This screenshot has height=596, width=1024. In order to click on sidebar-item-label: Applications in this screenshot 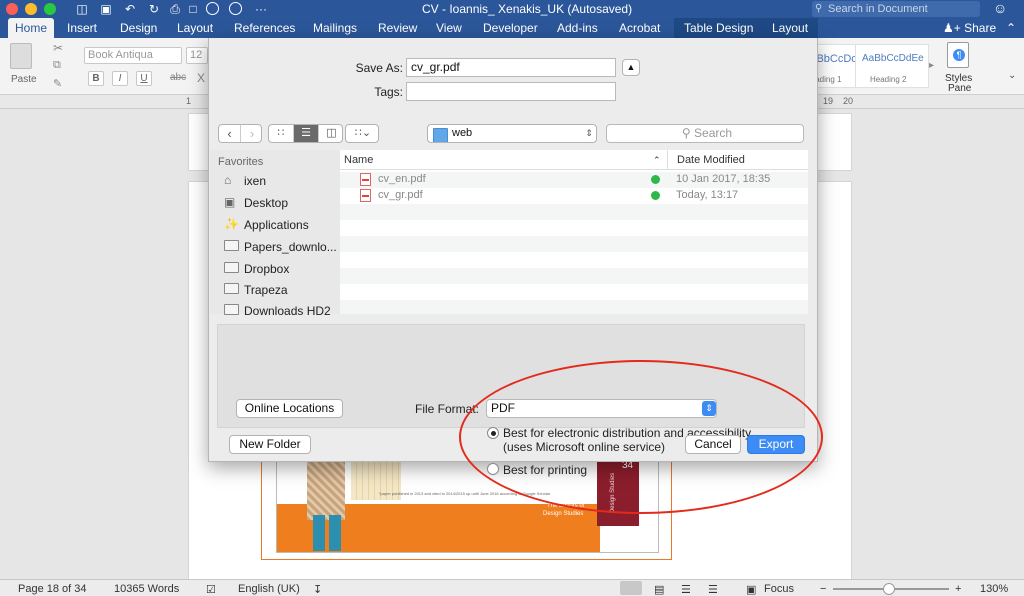, I will do `click(276, 225)`.